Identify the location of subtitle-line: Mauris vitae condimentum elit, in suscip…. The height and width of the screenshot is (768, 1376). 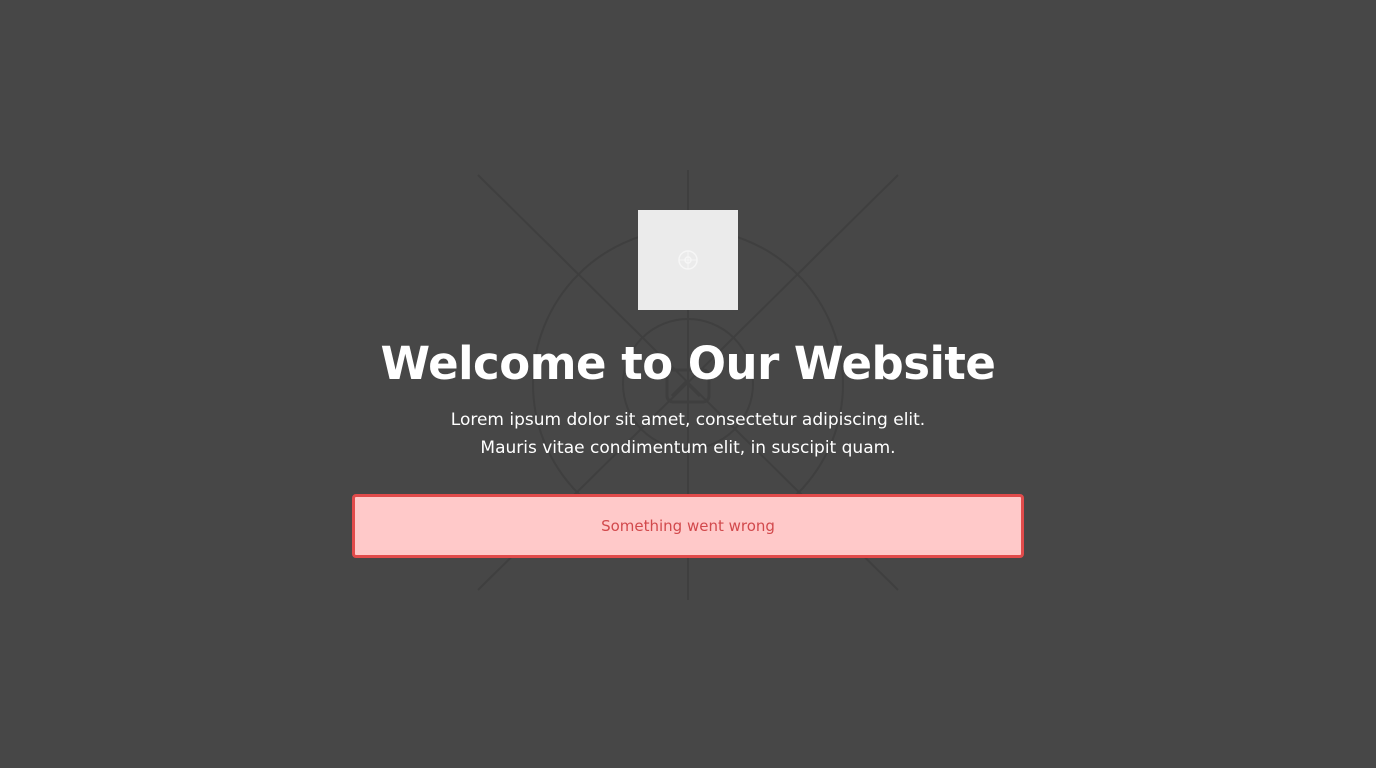
(688, 448).